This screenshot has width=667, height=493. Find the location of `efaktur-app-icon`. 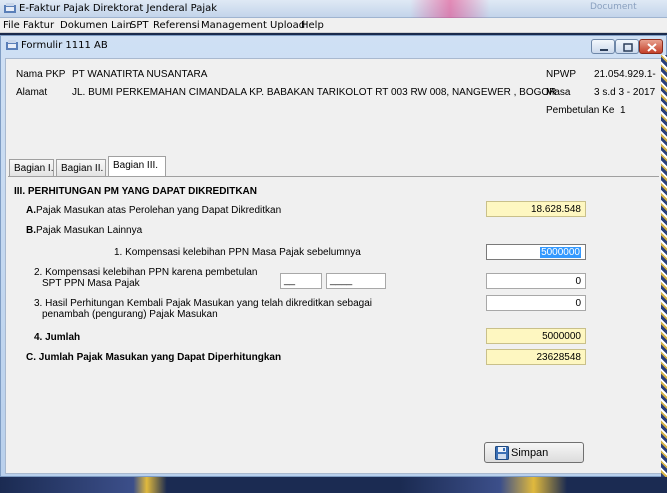

efaktur-app-icon is located at coordinates (10, 8).